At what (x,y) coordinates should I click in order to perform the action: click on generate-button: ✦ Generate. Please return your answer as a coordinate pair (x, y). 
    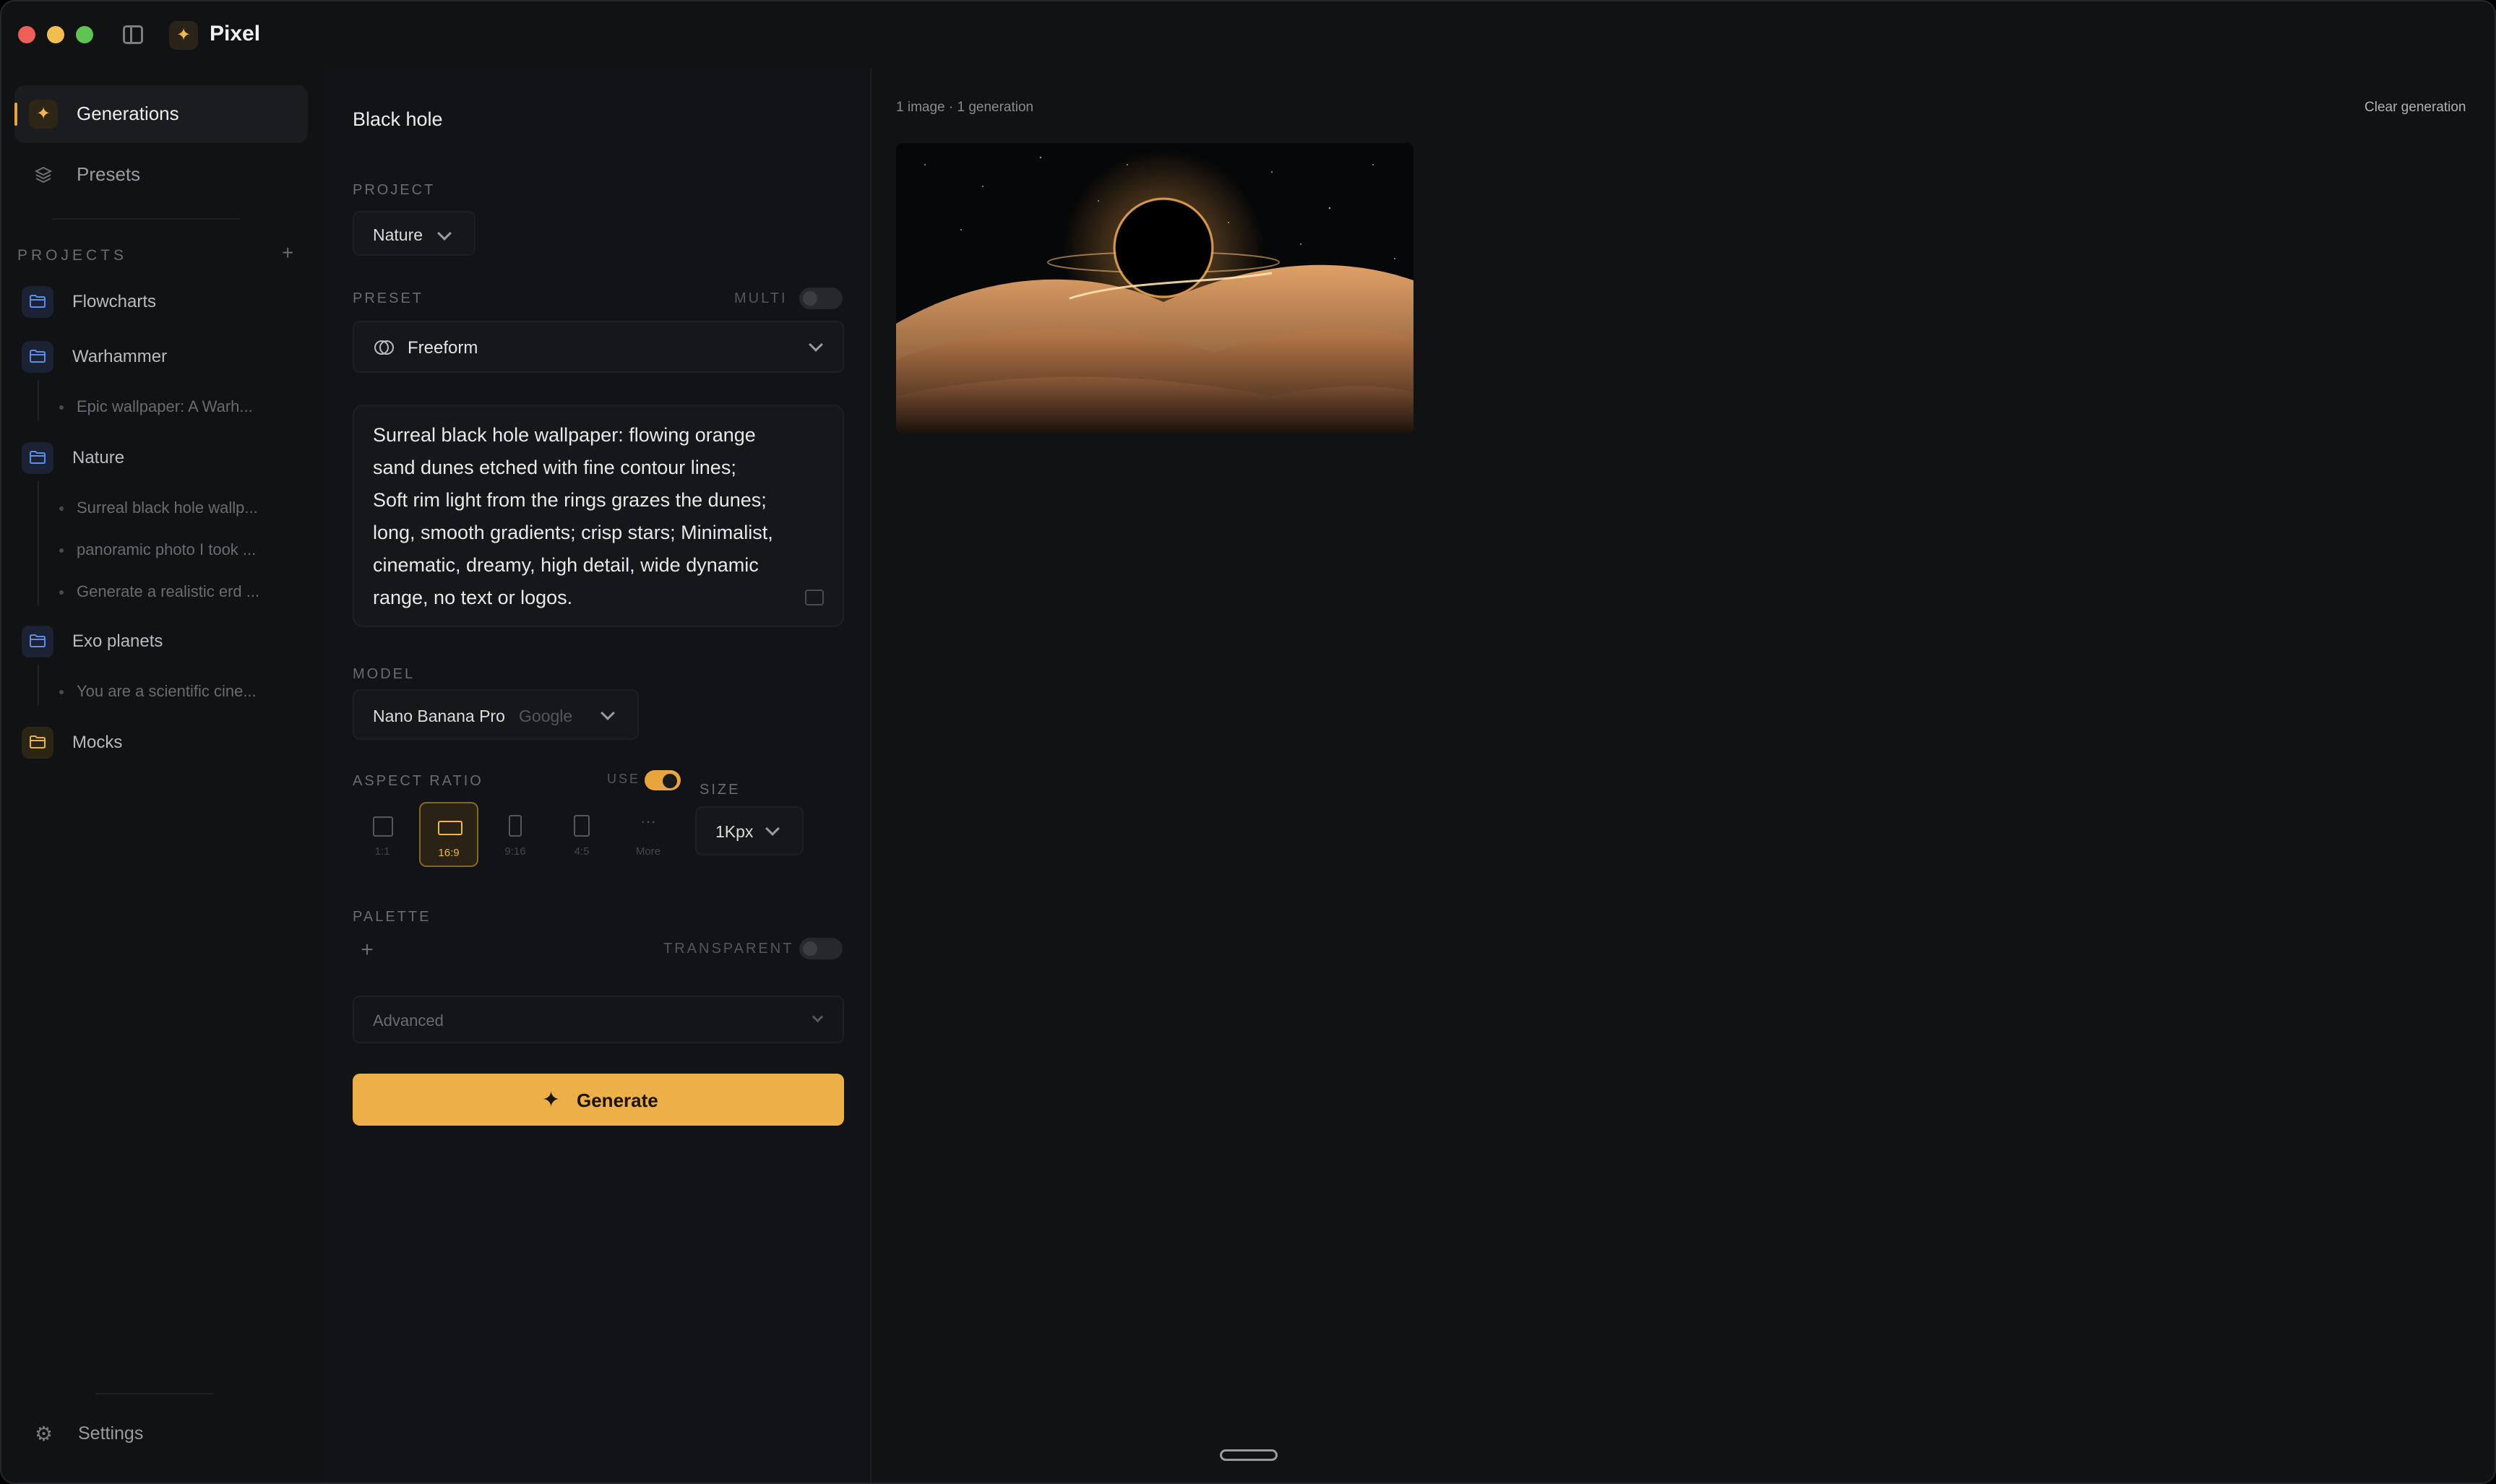
    Looking at the image, I should click on (598, 1100).